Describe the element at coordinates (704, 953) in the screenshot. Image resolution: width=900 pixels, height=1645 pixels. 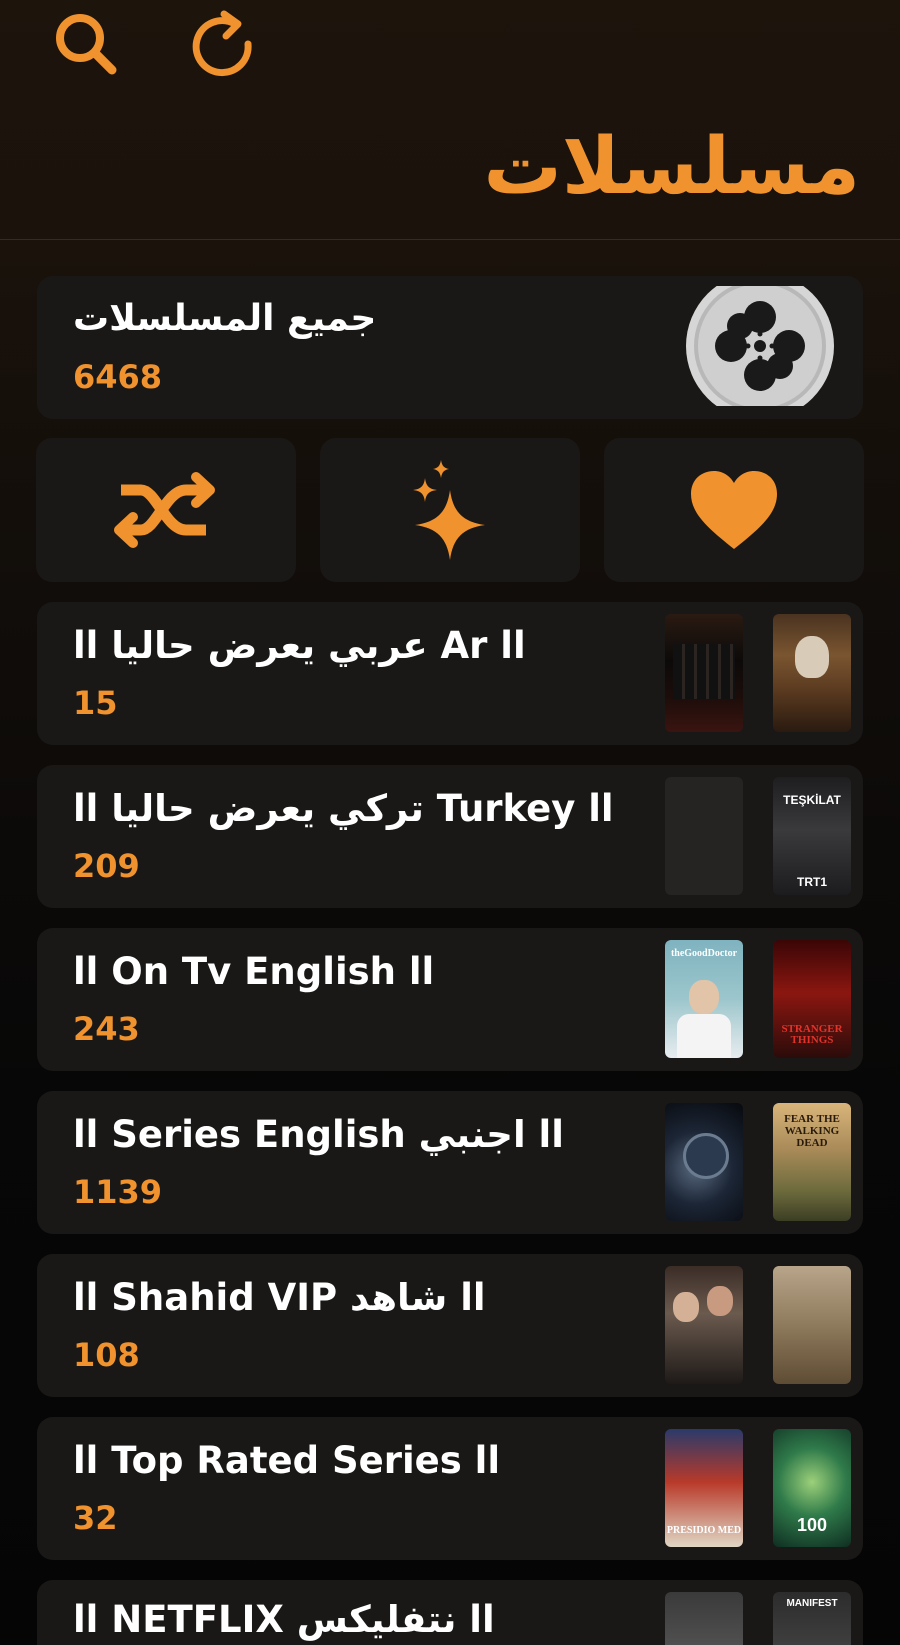
I see `poster-title: theGoodDoctor` at that location.